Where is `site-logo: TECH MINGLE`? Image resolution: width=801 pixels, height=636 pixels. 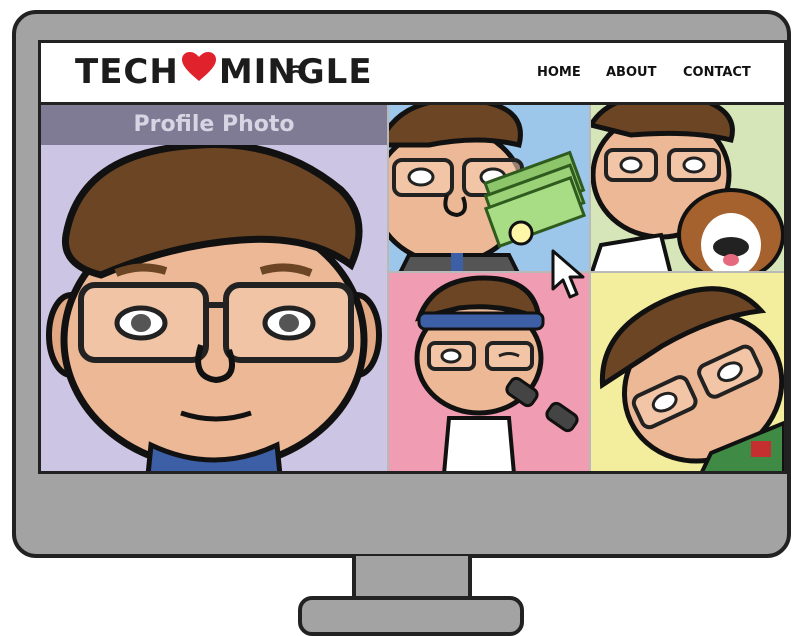 site-logo: TECH MINGLE is located at coordinates (224, 71).